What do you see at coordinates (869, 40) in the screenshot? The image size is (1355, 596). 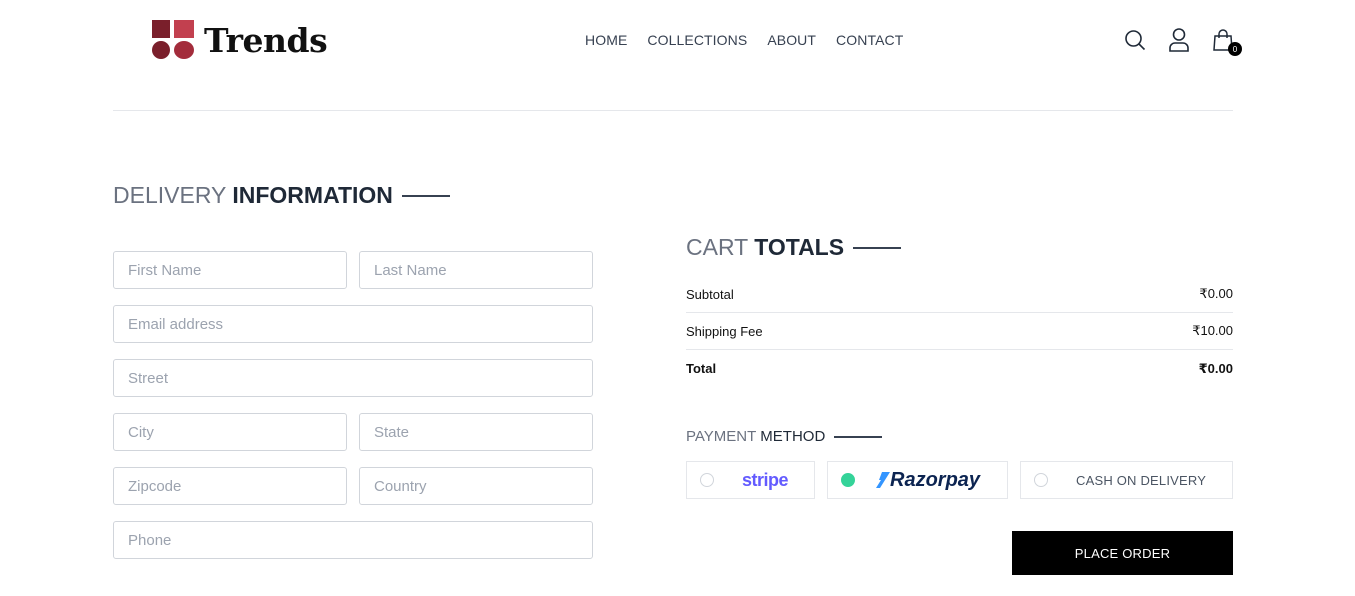 I see `nav-contact: CONTACT` at bounding box center [869, 40].